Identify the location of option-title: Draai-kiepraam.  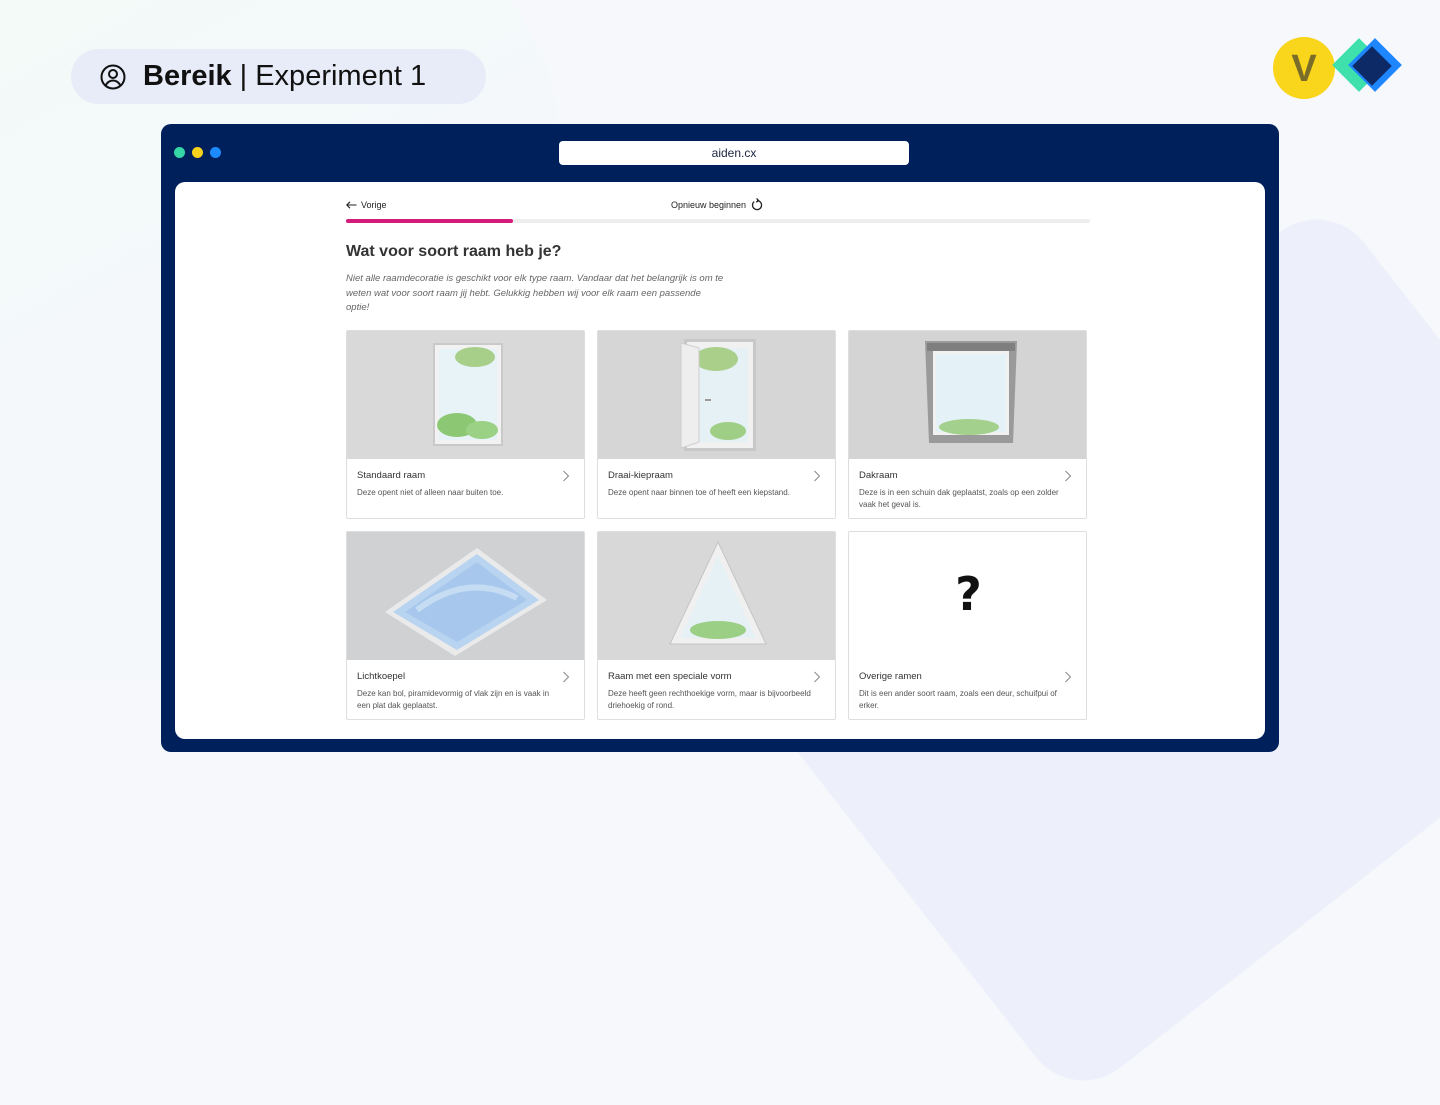
(640, 475).